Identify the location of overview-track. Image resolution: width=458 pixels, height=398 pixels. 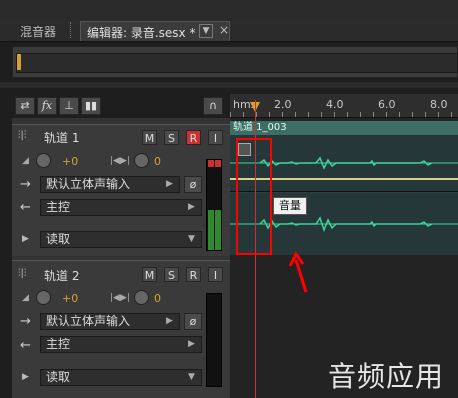
(237, 63).